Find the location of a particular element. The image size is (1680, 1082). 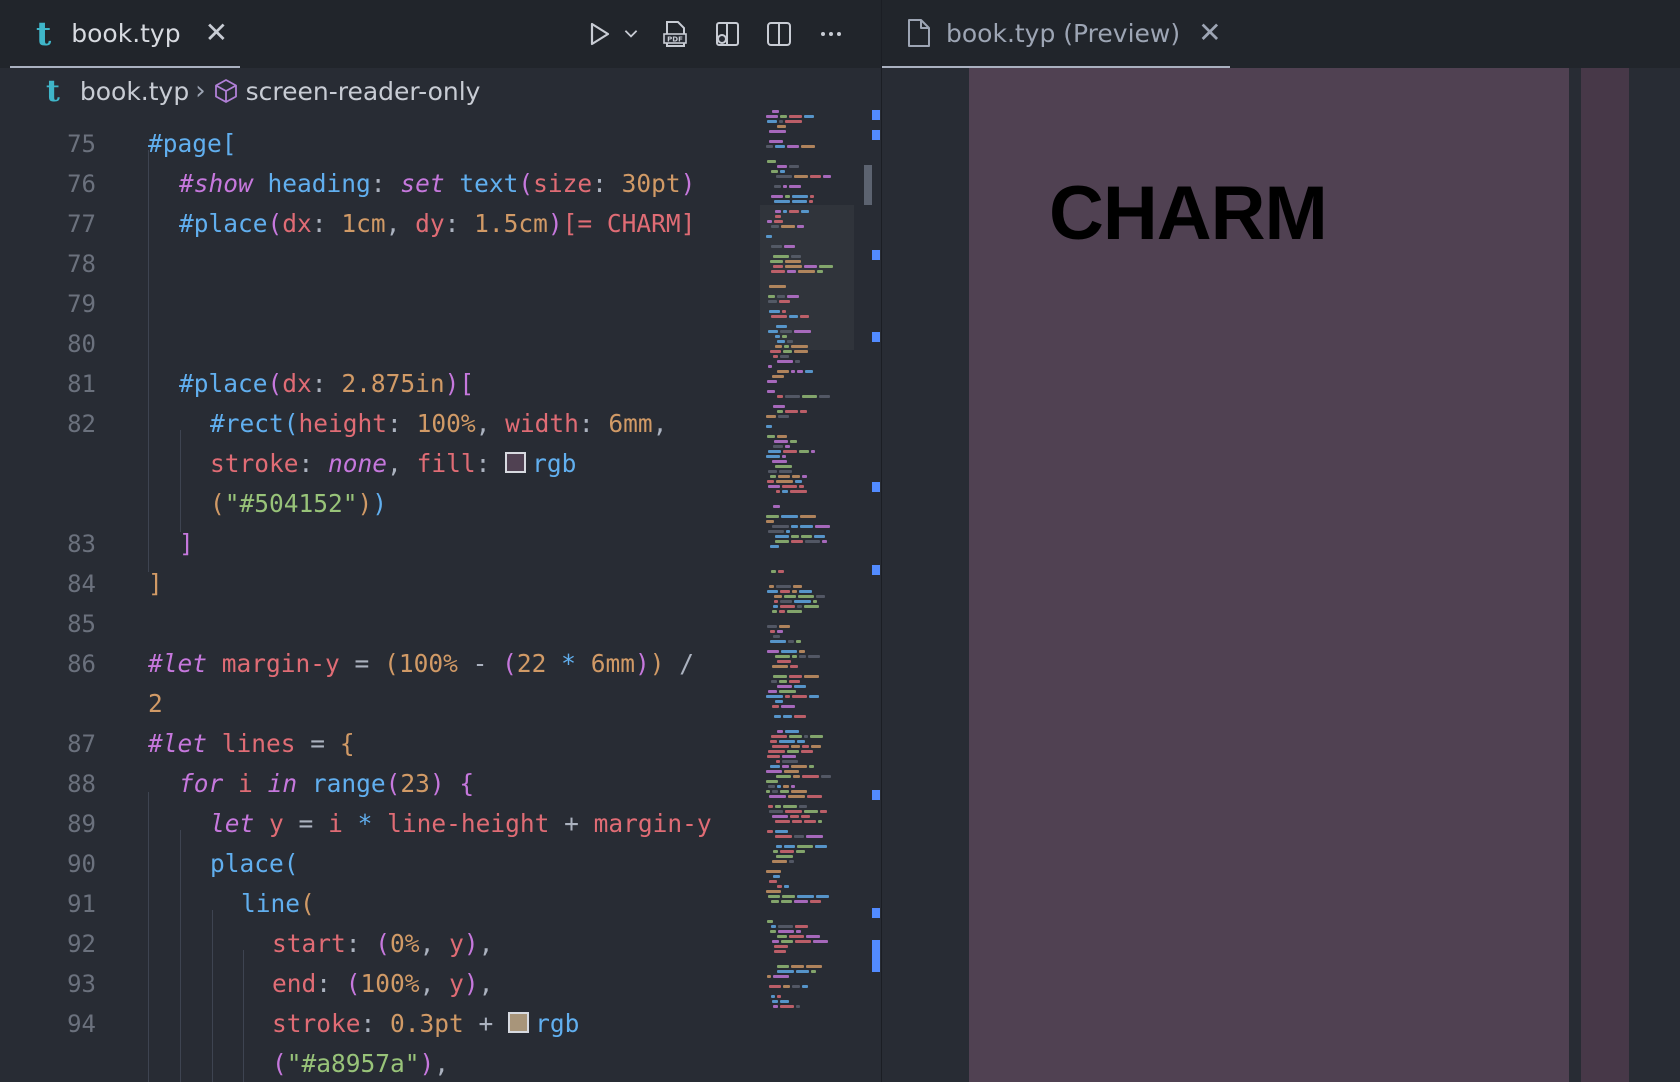

line-number: 80 is located at coordinates (81, 344).